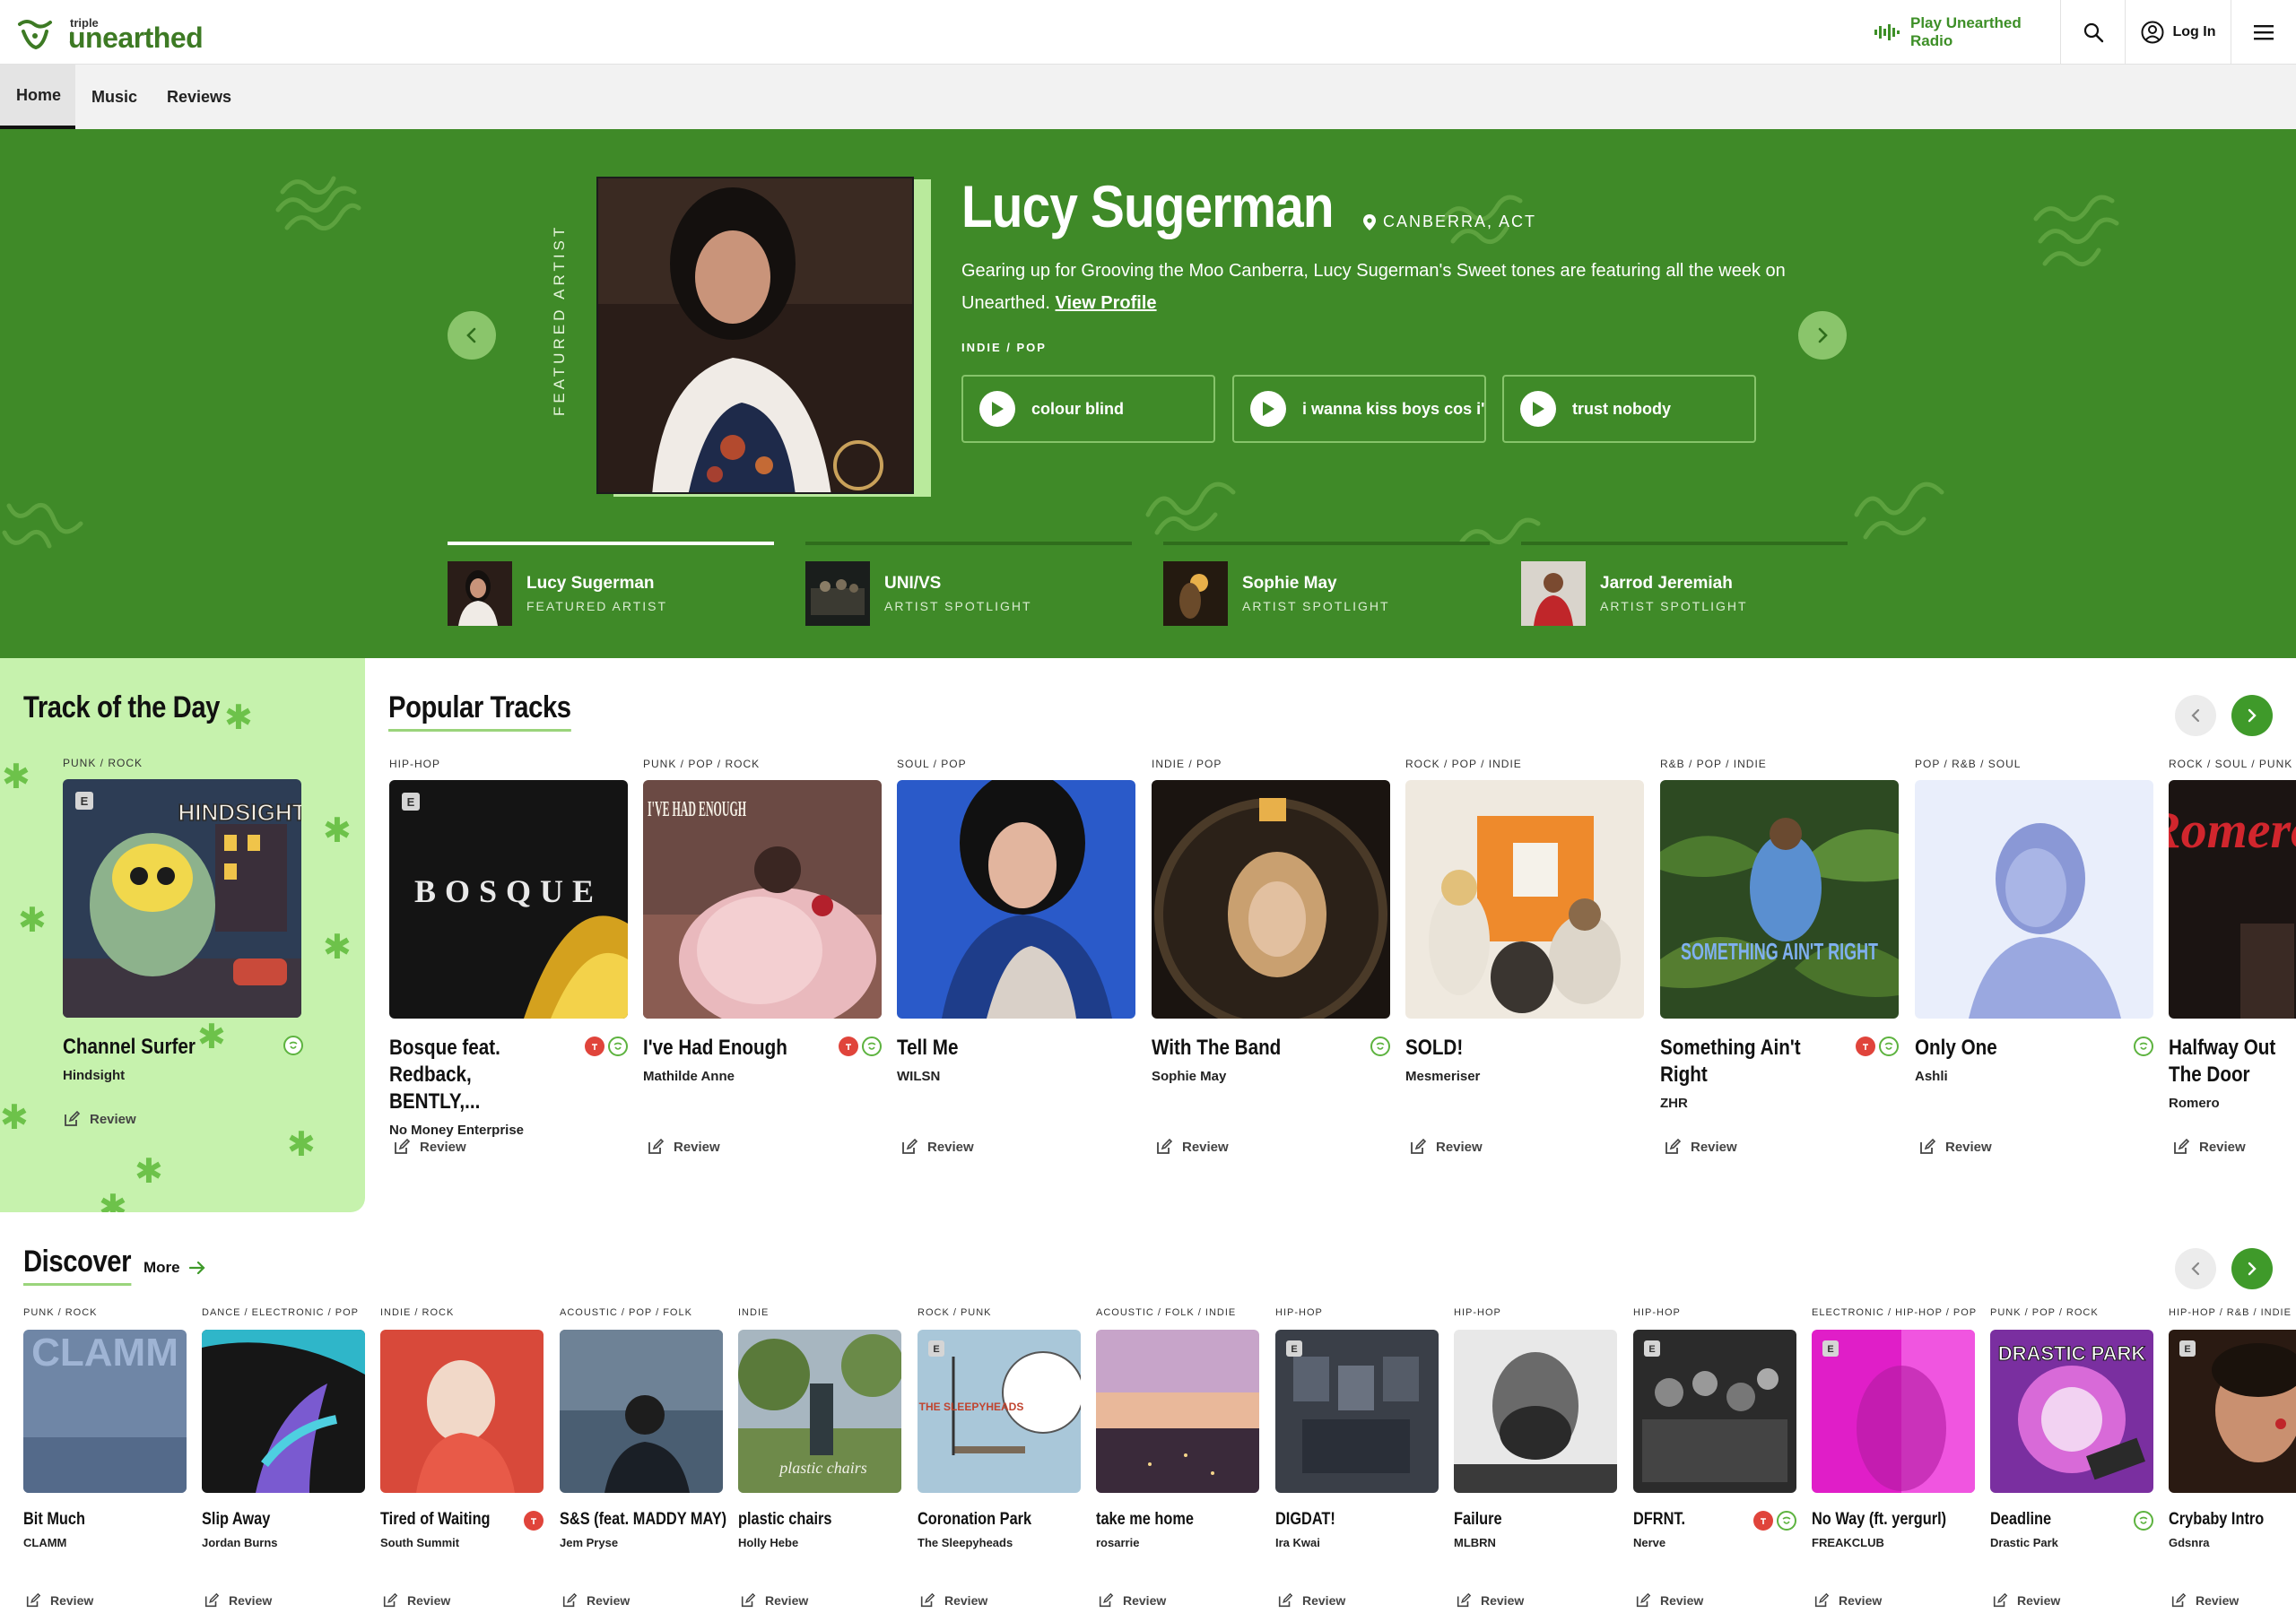 Image resolution: width=2296 pixels, height=1622 pixels. Describe the element at coordinates (1357, 1457) in the screenshot. I see `discover-card: HIP-HOP E DIGDAT! Ira Kwai Review` at that location.